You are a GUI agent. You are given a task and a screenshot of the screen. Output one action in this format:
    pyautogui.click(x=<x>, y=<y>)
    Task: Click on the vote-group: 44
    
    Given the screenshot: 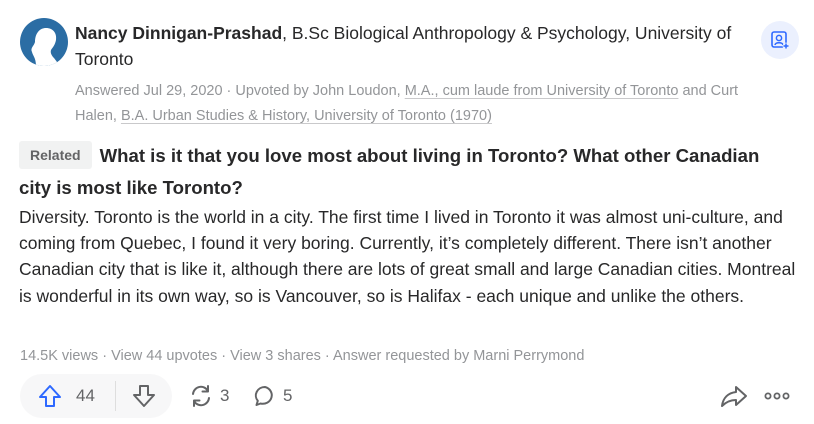 What is the action you would take?
    pyautogui.click(x=96, y=396)
    